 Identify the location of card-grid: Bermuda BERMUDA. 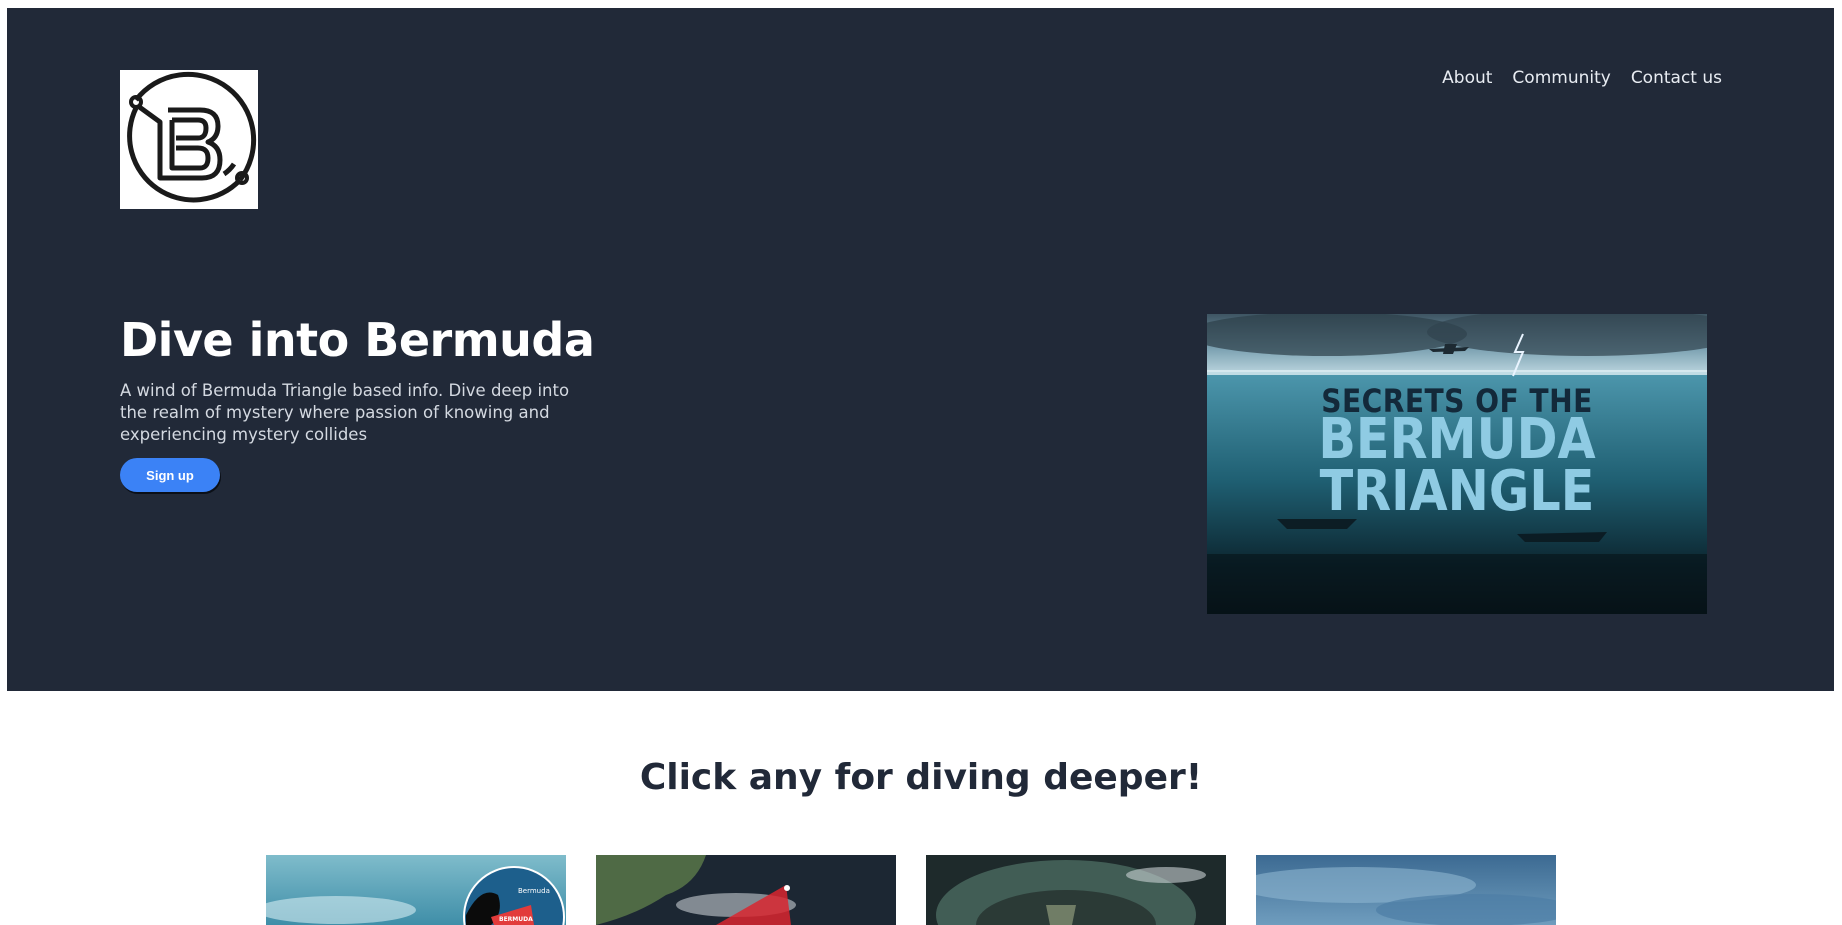
(911, 890).